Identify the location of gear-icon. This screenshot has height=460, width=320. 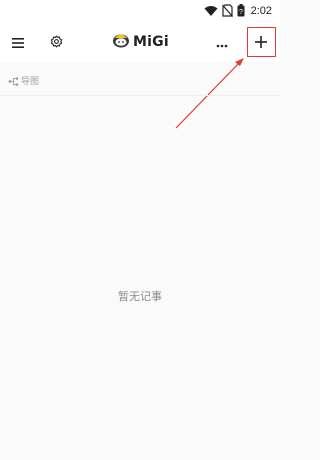
(56, 42).